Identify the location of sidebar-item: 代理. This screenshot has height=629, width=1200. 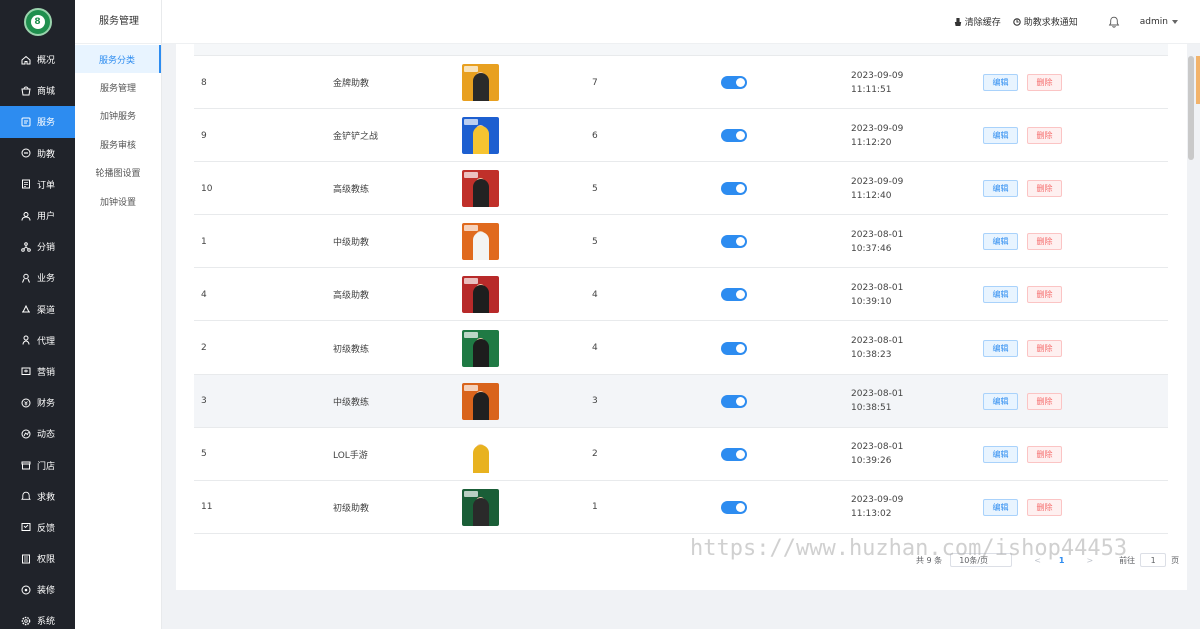
(37, 340).